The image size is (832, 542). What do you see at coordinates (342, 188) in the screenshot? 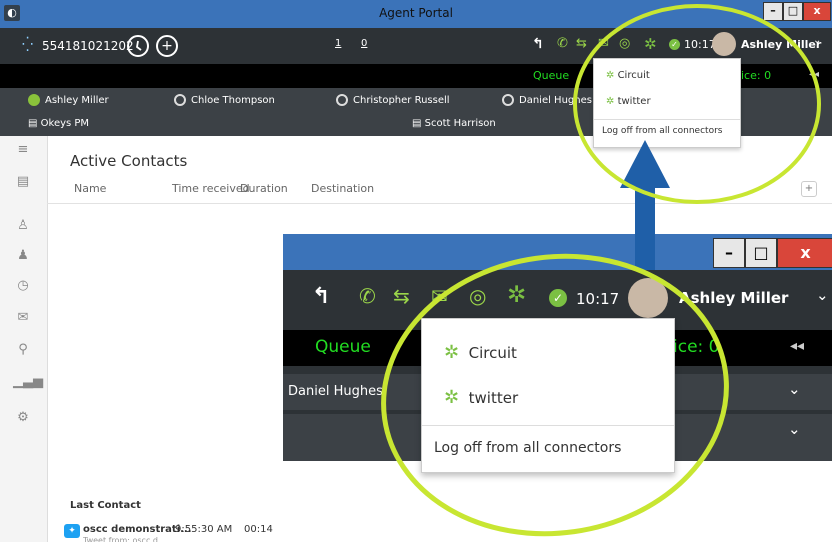
I see `column-destination: Destination` at bounding box center [342, 188].